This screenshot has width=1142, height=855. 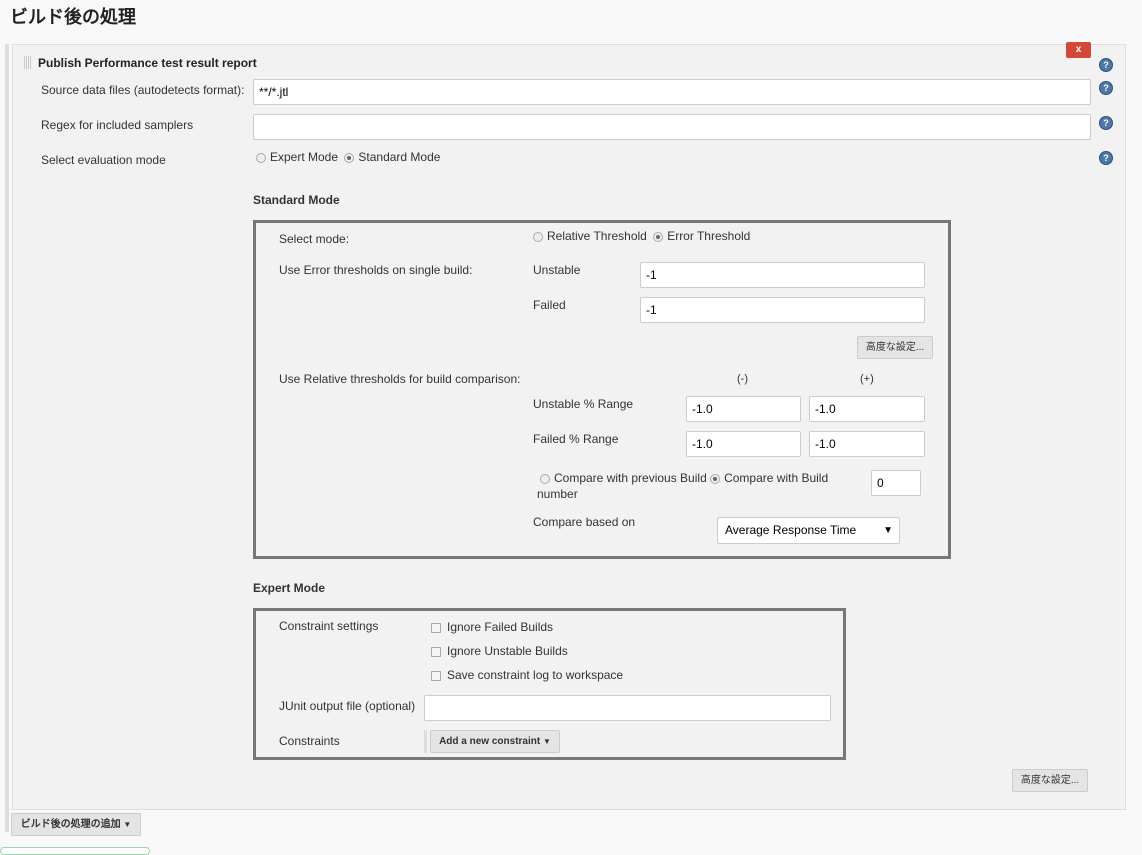 I want to click on minus-header: (-), so click(x=742, y=379).